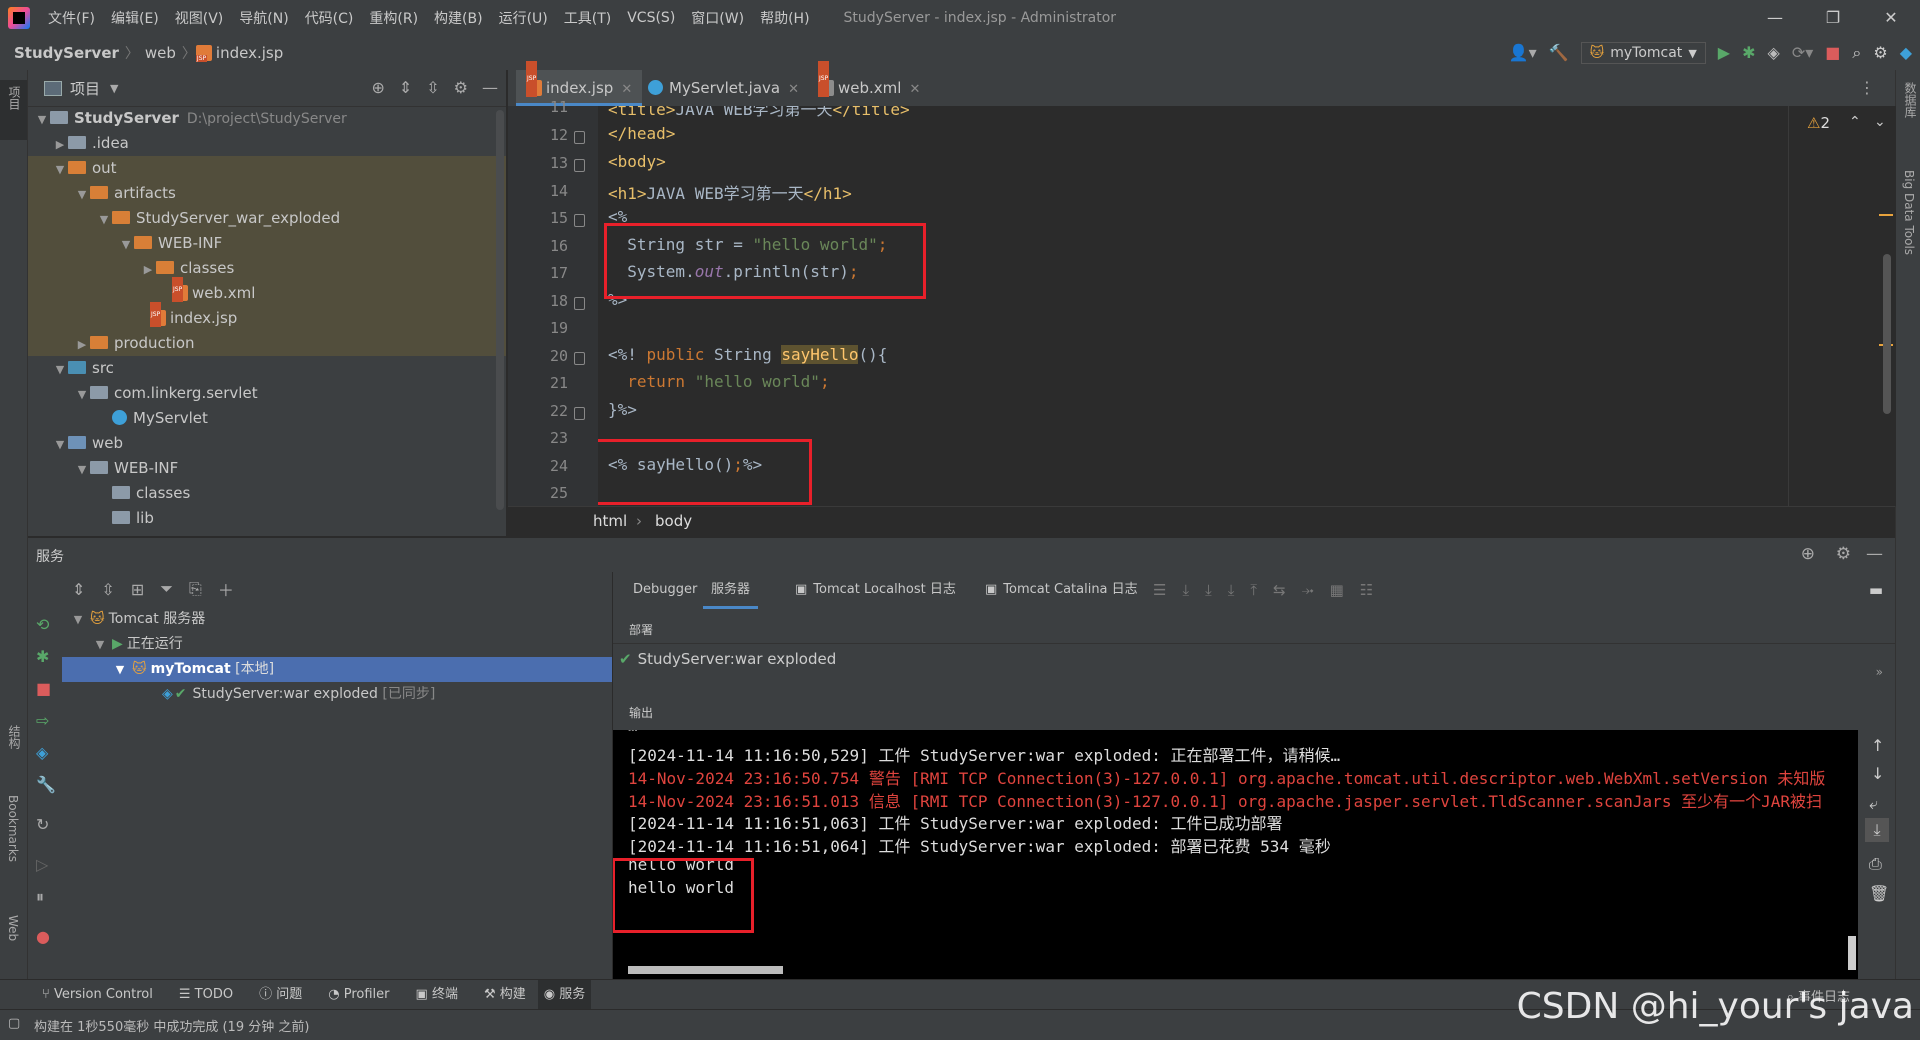 The width and height of the screenshot is (1920, 1040). Describe the element at coordinates (875, 590) in the screenshot. I see `tab-localhost-log: ▣ Tomcat Localhost 日志` at that location.